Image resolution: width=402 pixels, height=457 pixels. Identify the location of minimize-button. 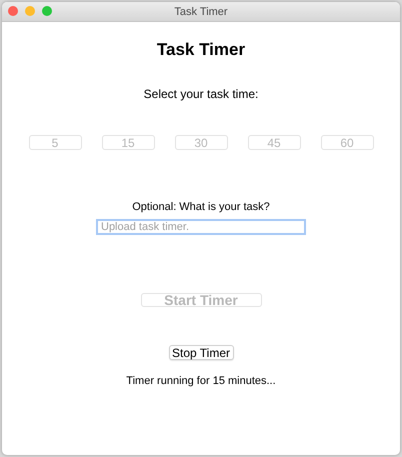
(30, 11).